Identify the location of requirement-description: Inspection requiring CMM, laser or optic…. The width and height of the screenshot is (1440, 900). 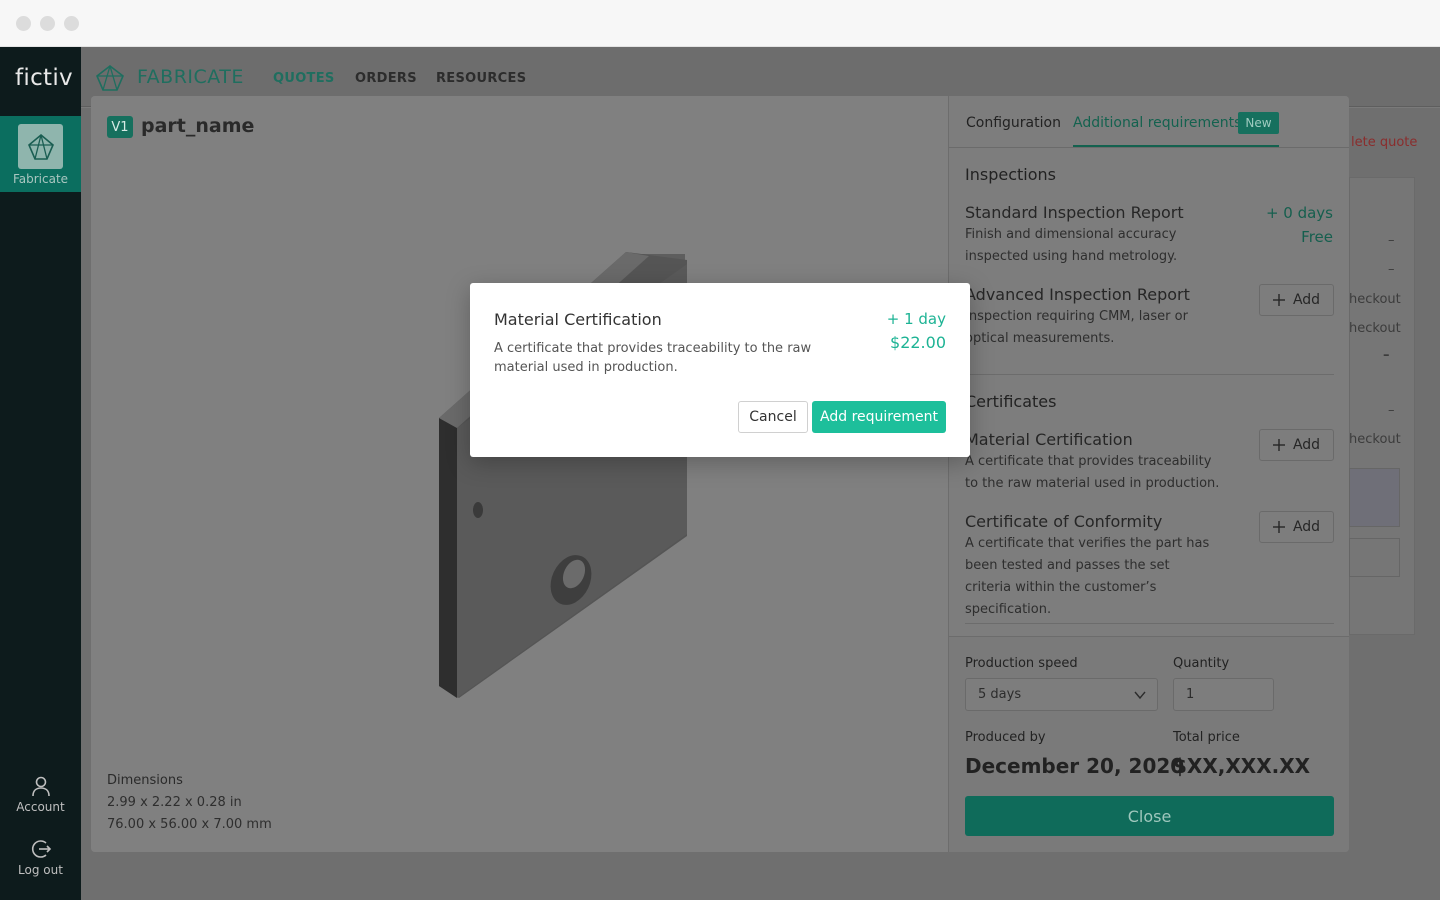
(1076, 327).